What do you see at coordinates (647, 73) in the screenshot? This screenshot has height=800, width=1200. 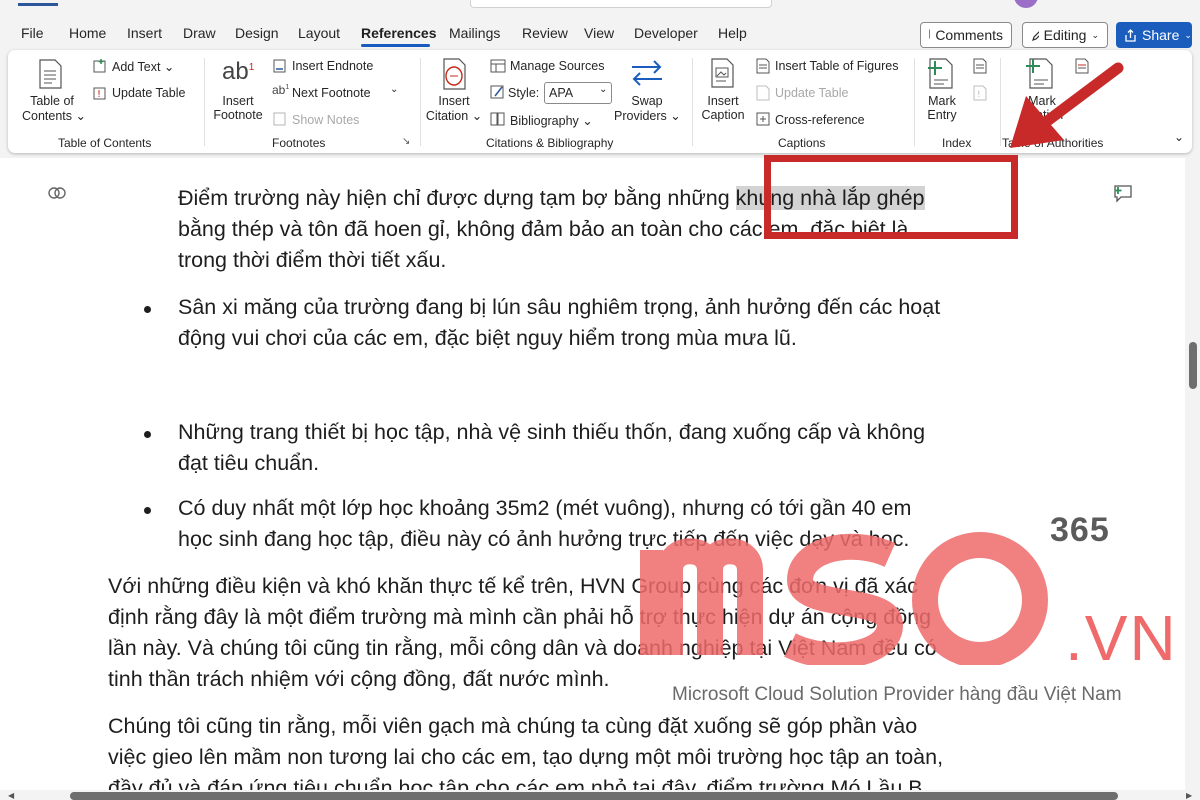 I see `swap-providers-icon` at bounding box center [647, 73].